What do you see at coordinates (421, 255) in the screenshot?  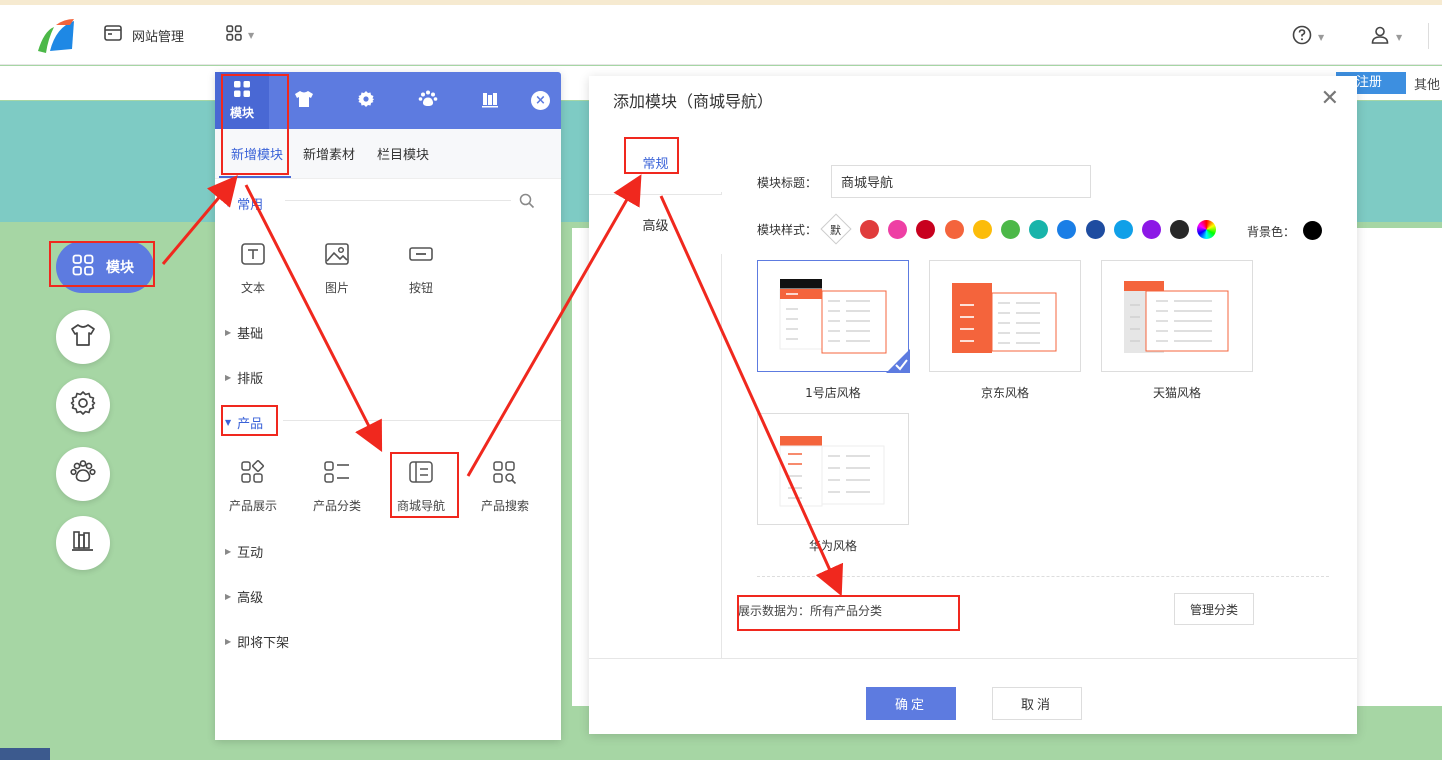 I see `button-icon` at bounding box center [421, 255].